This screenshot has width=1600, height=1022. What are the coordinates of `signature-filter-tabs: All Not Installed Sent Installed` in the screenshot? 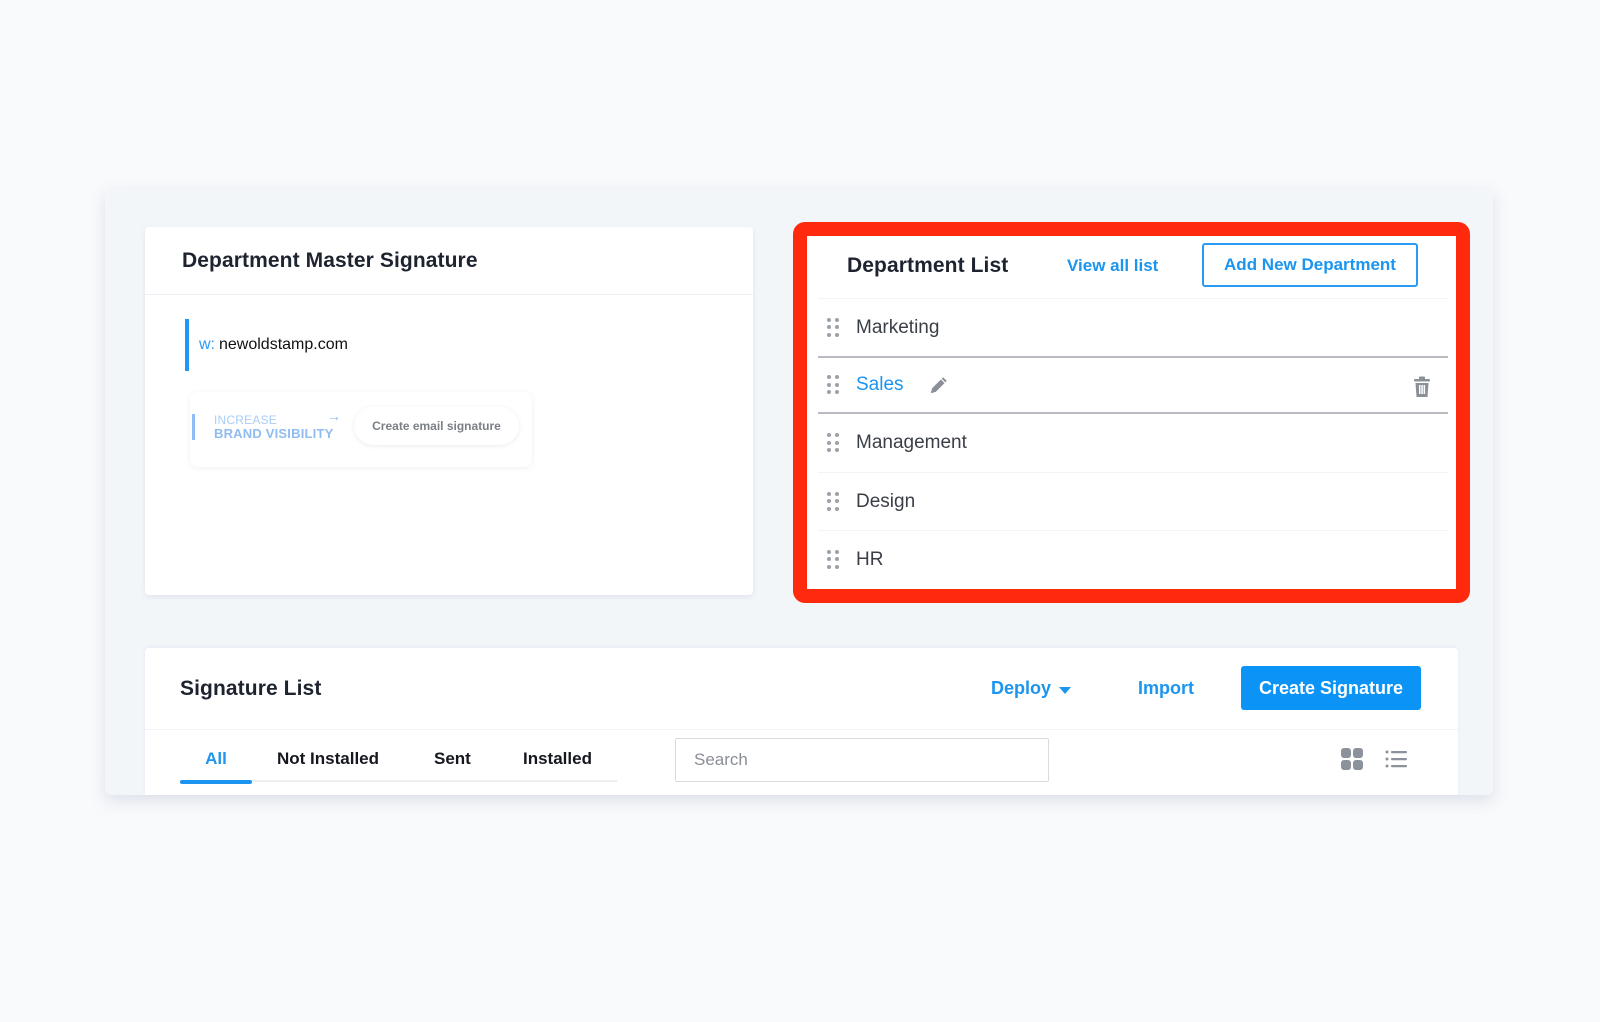 It's located at (398, 762).